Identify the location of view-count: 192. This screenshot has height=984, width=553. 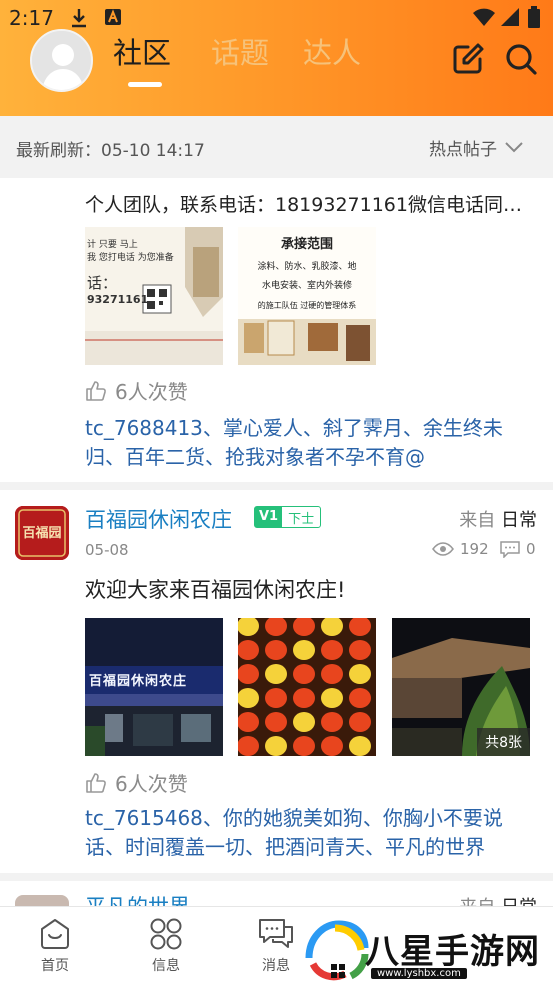
(460, 549).